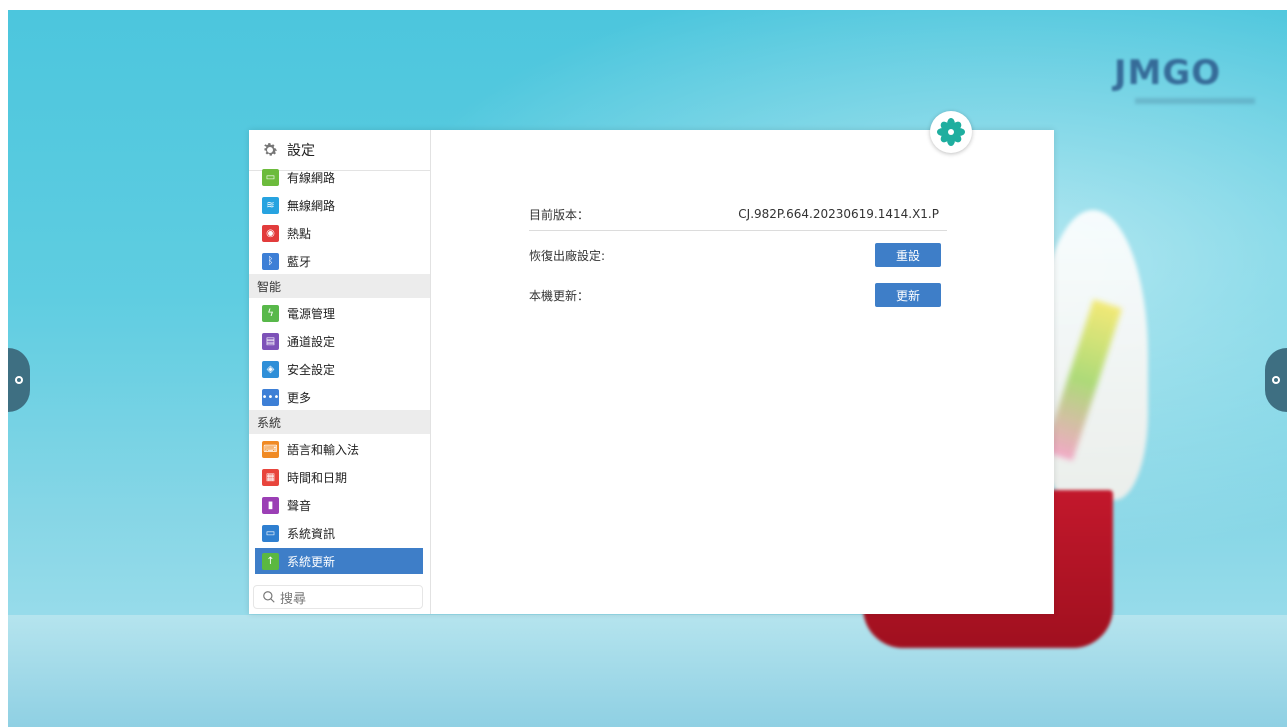 The image size is (1287, 727). I want to click on brand-logo: JMGO, so click(1167, 72).